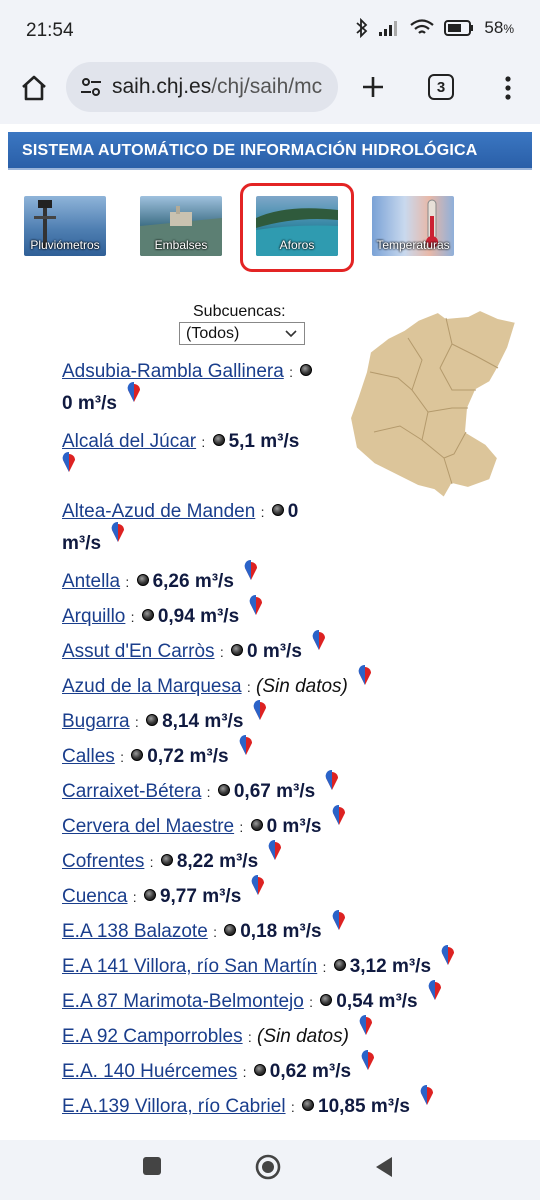 The width and height of the screenshot is (540, 1200). I want to click on url-text: saih.chj.es/chj/saih/mc, so click(217, 87).